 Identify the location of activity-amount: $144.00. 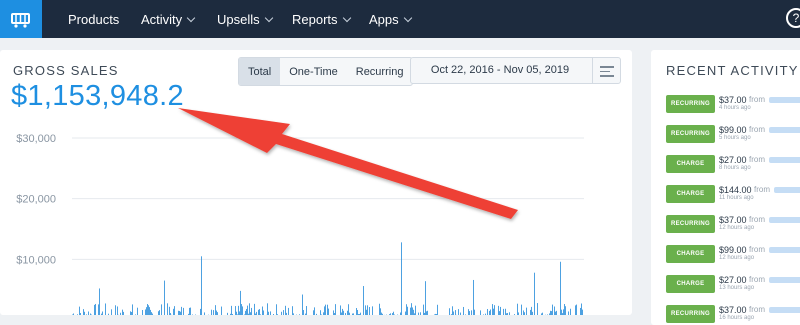
(735, 190).